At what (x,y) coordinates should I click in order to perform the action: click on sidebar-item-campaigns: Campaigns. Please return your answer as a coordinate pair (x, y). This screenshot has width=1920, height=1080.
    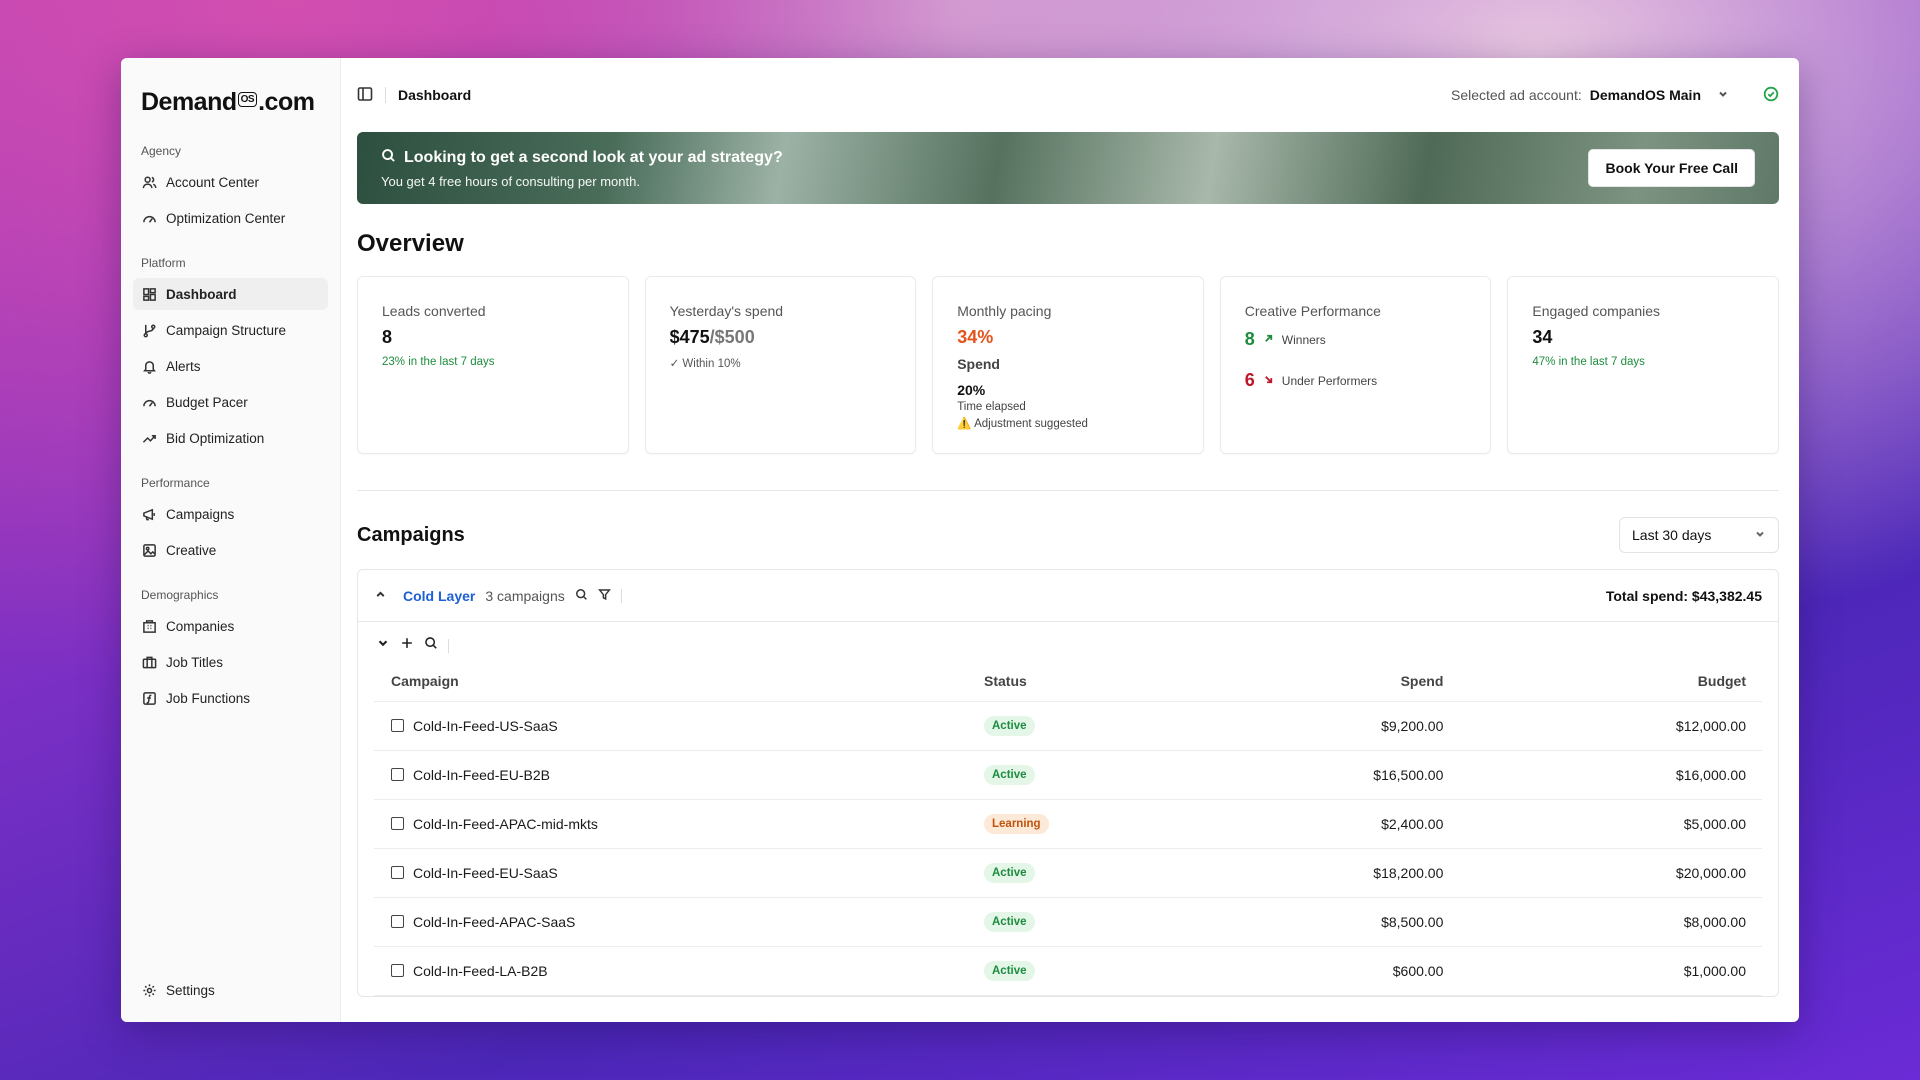
    Looking at the image, I should click on (230, 514).